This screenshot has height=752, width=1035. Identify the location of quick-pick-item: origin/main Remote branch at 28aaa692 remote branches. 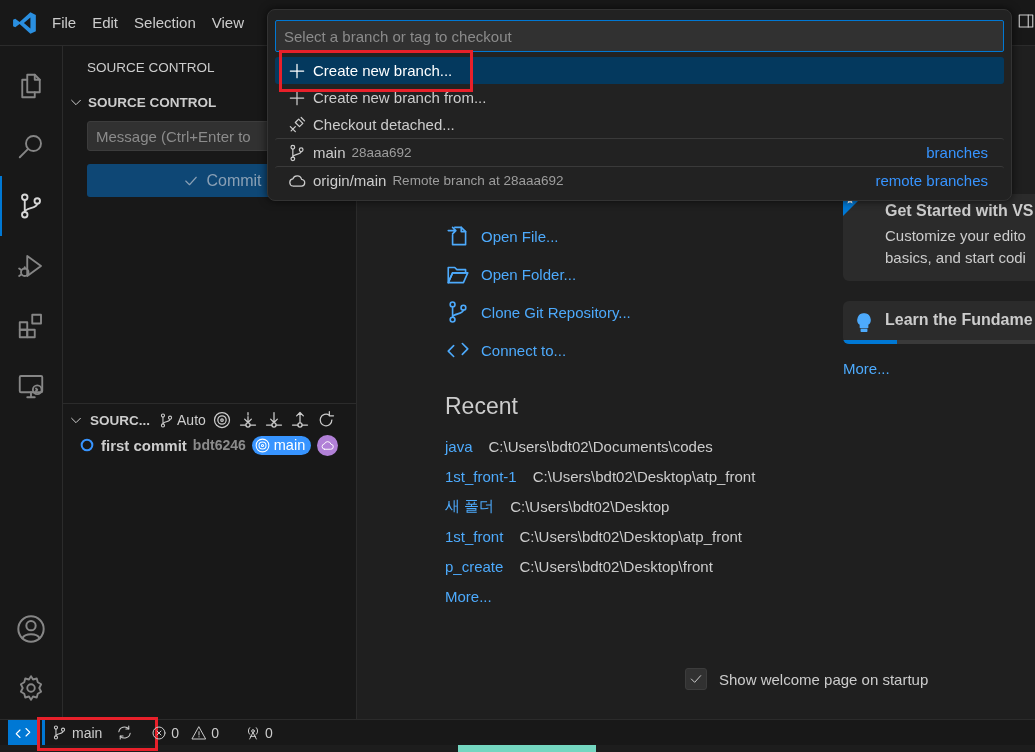
(639, 180).